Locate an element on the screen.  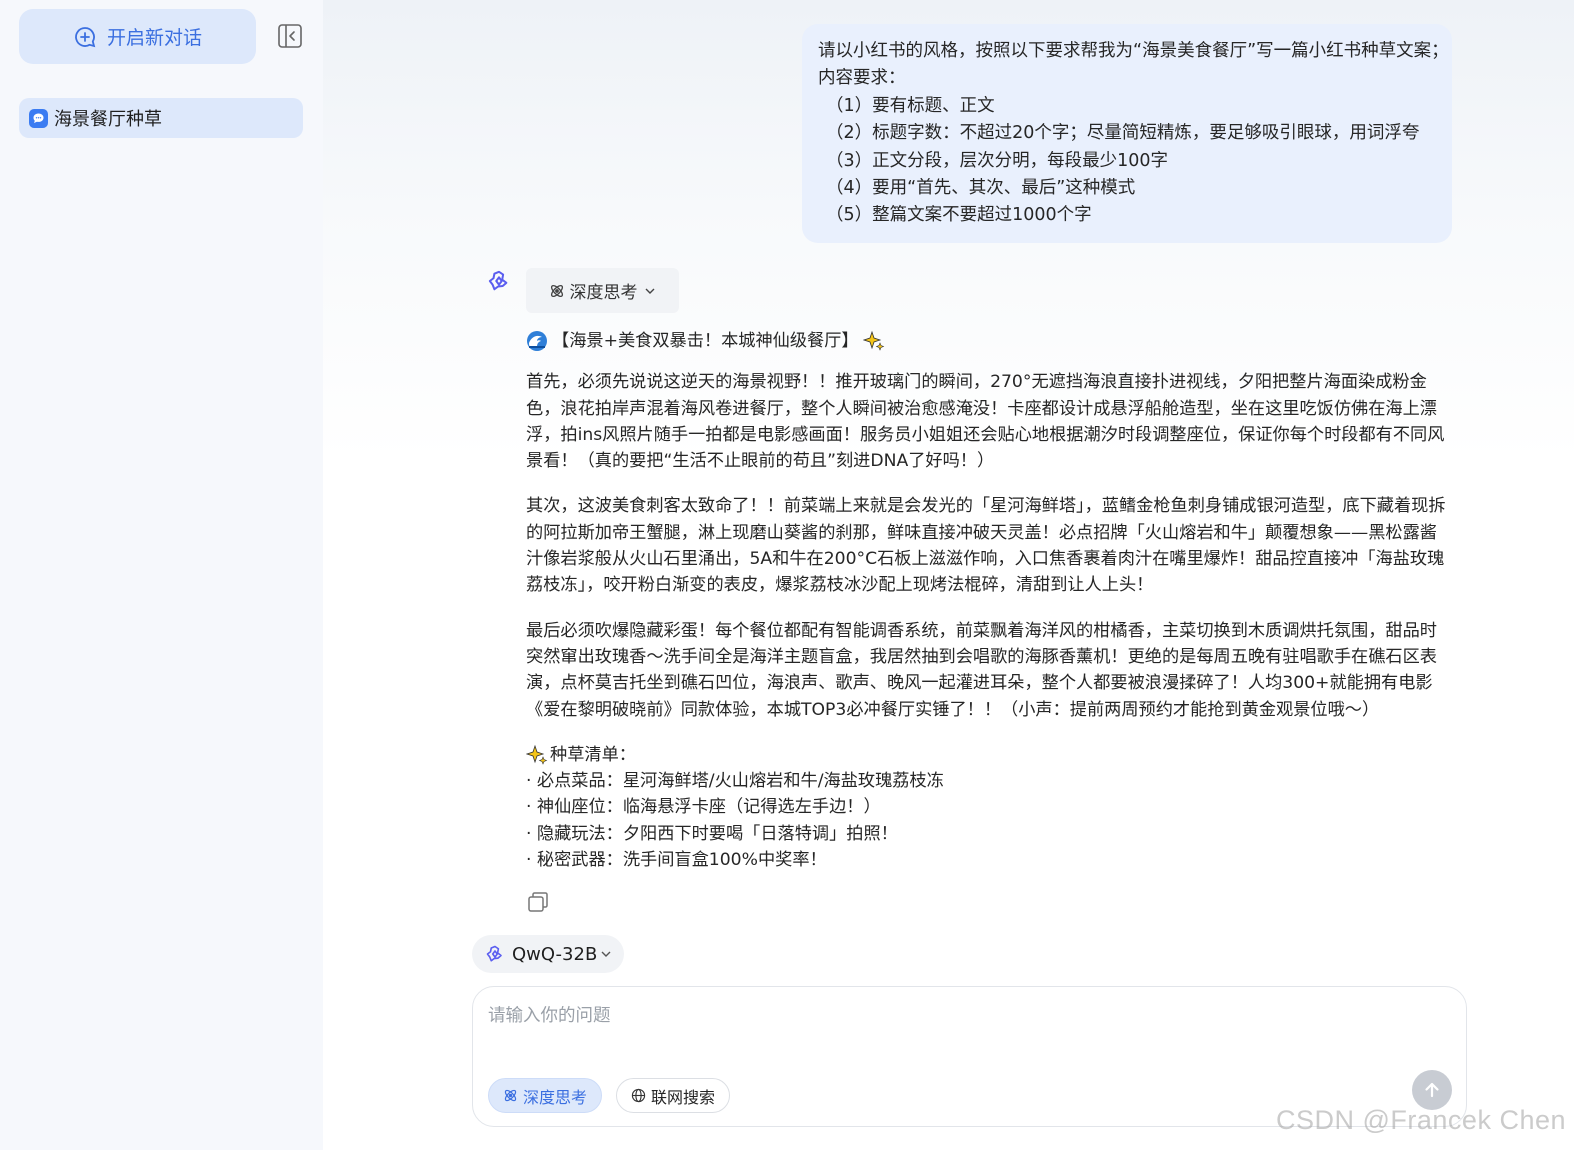
composer: 深度思考 联网搜索 is located at coordinates (969, 1056).